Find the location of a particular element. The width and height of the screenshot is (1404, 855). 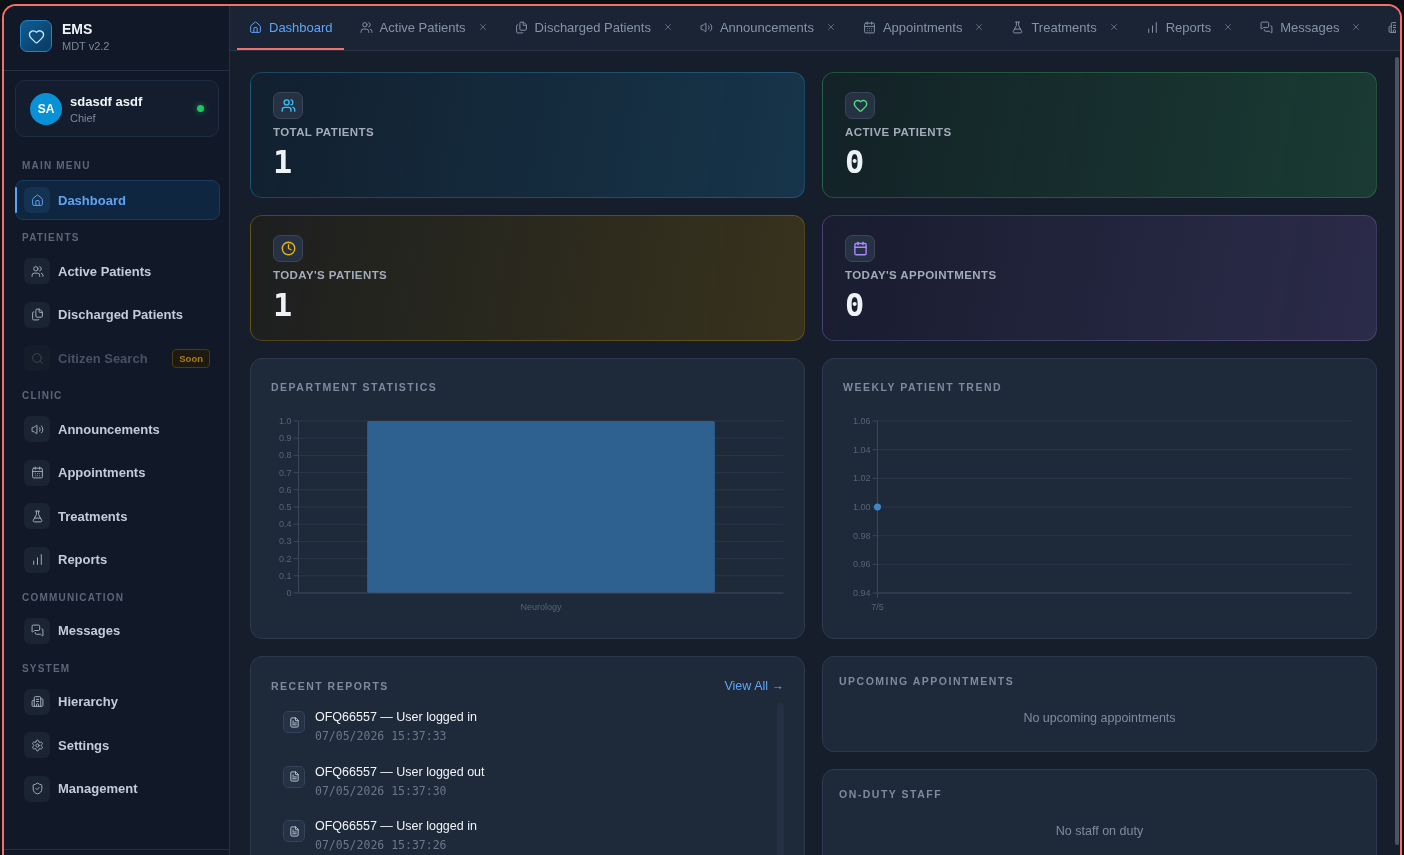

heart-icon is located at coordinates (860, 105).